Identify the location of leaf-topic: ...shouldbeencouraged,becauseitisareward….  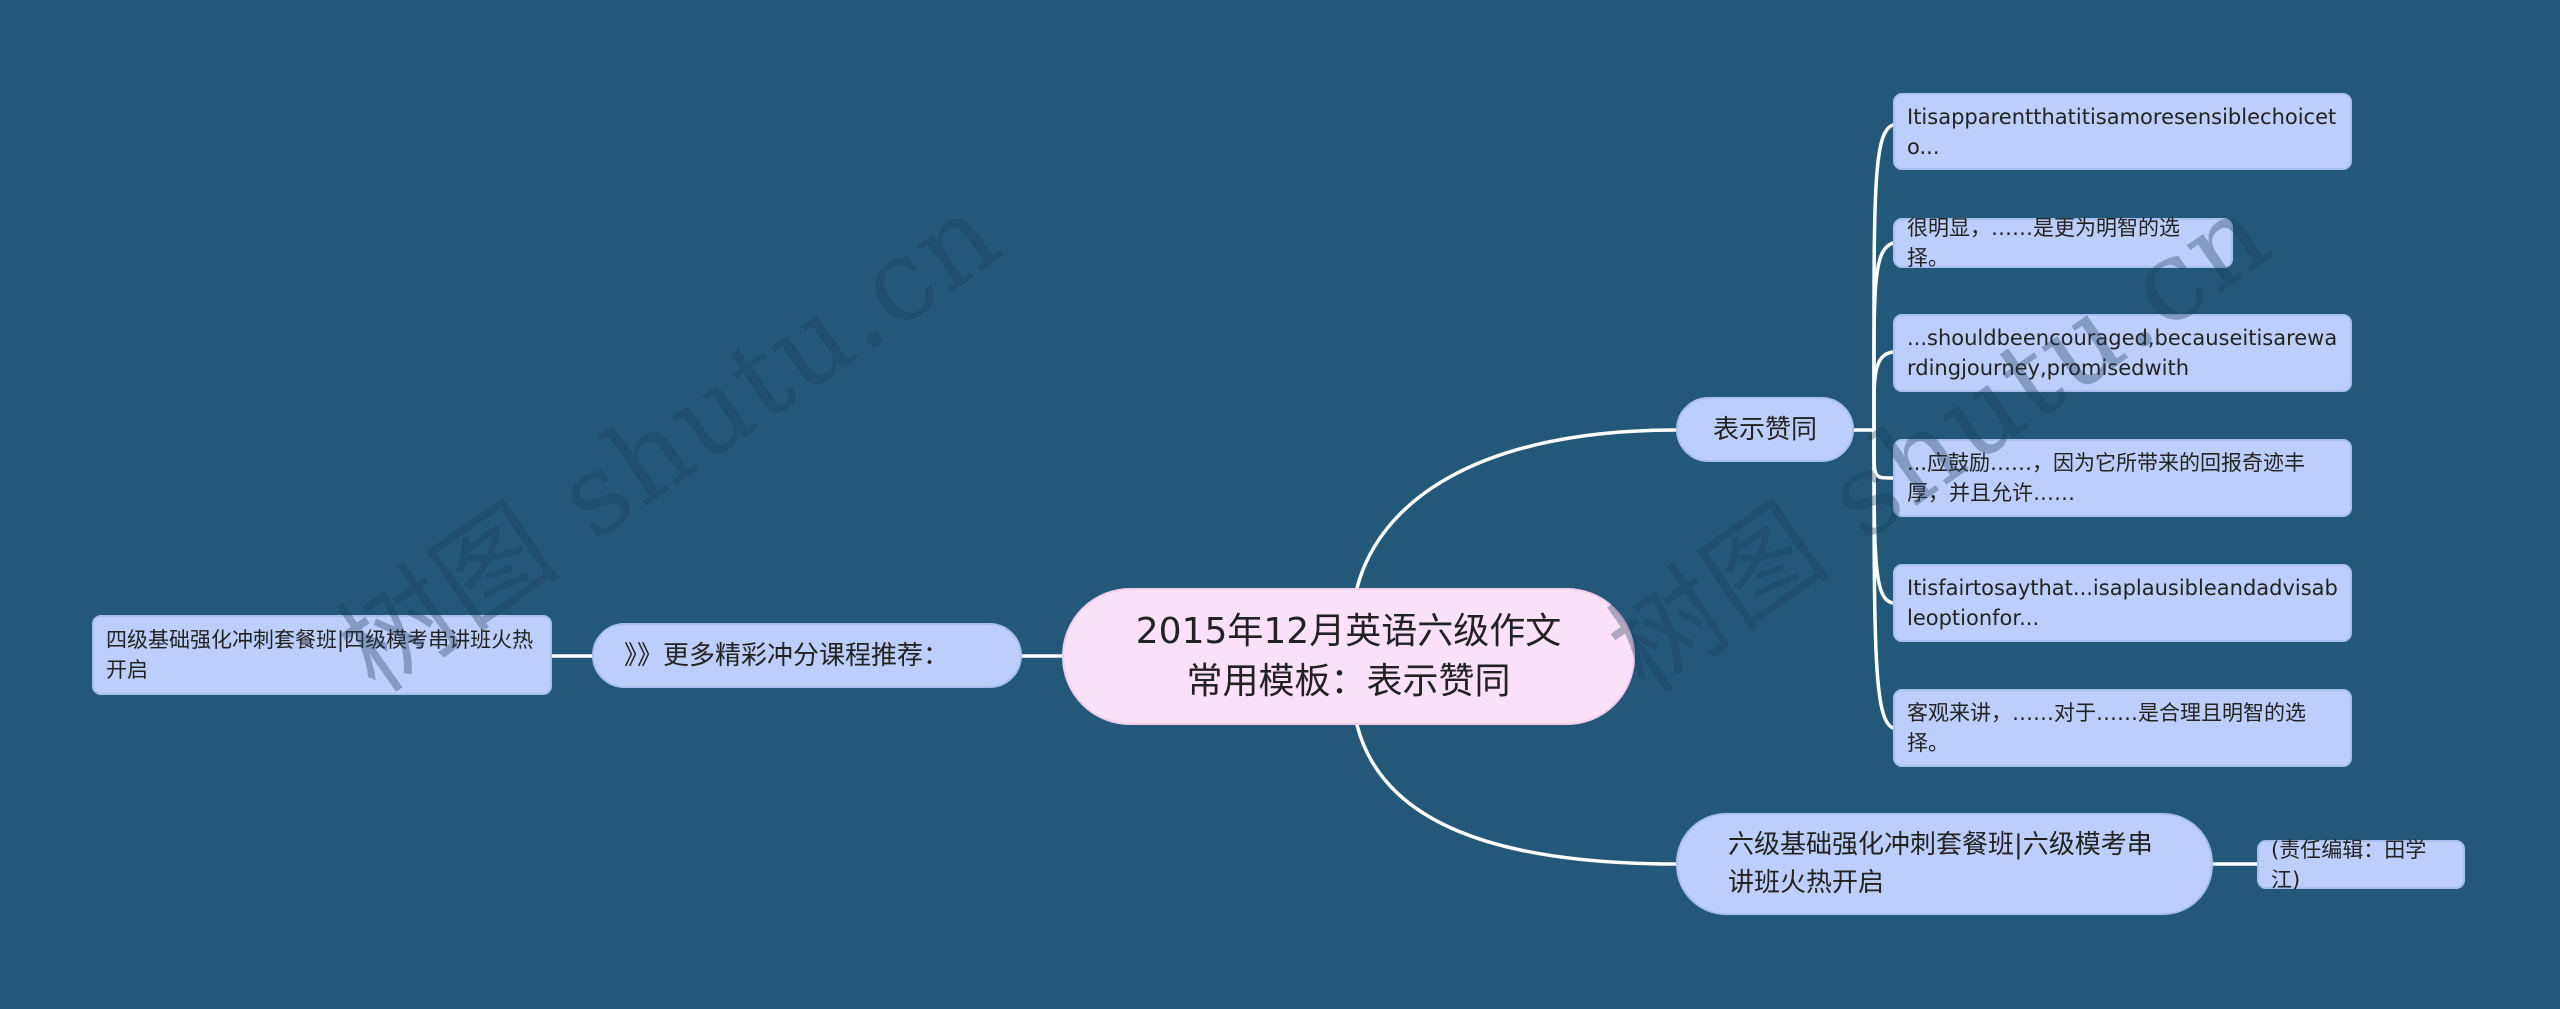
(2122, 353).